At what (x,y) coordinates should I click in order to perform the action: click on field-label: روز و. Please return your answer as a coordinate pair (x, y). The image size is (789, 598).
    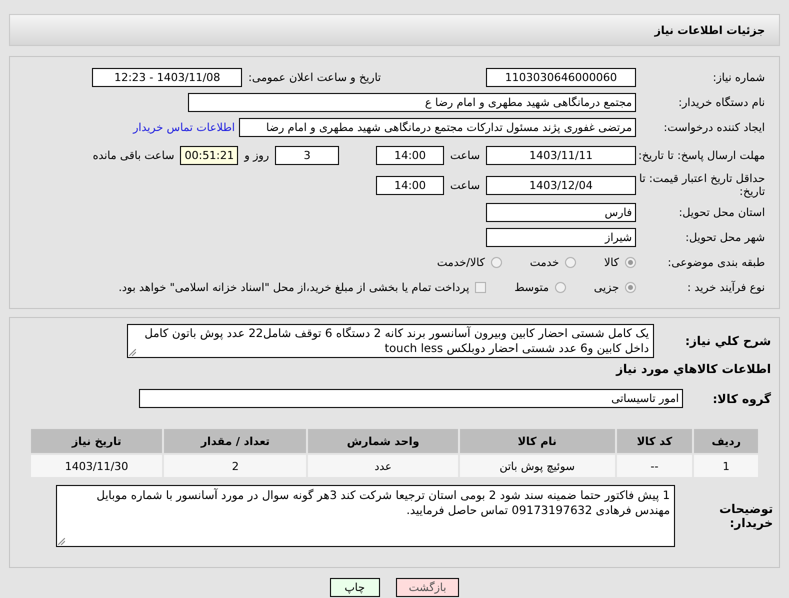
    Looking at the image, I should click on (257, 155).